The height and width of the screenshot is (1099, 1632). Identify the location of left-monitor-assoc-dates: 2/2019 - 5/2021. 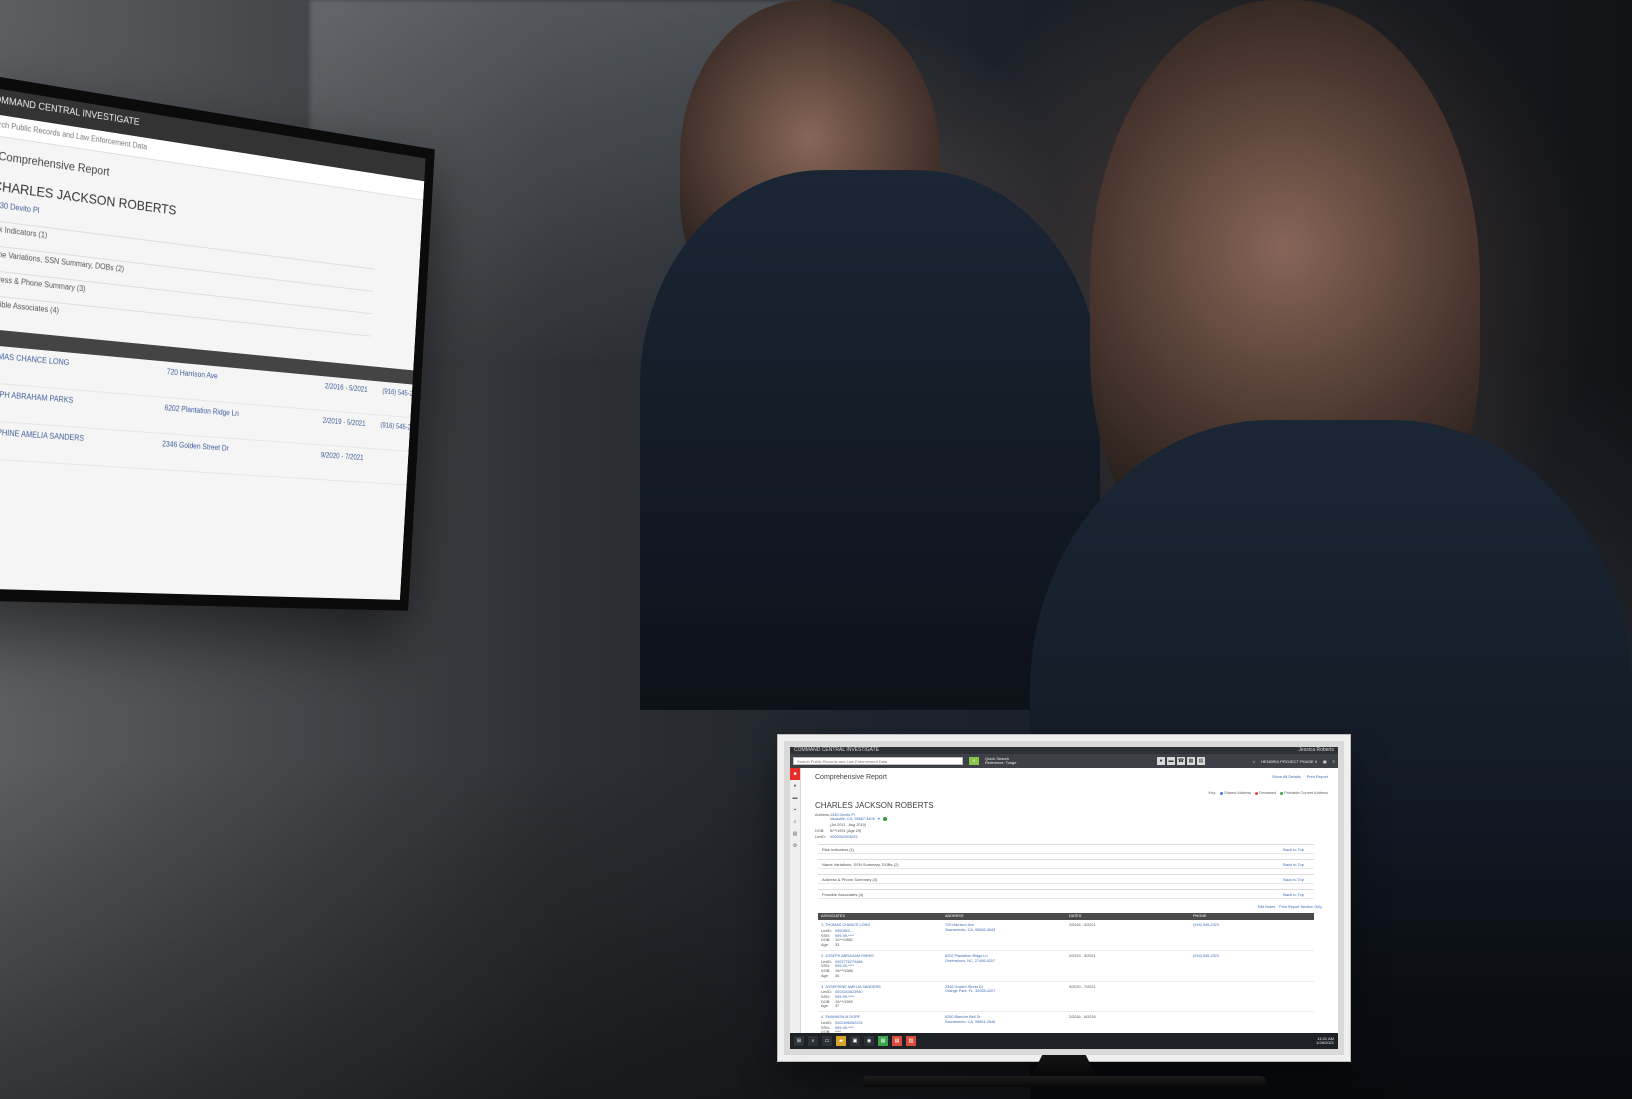
(344, 421).